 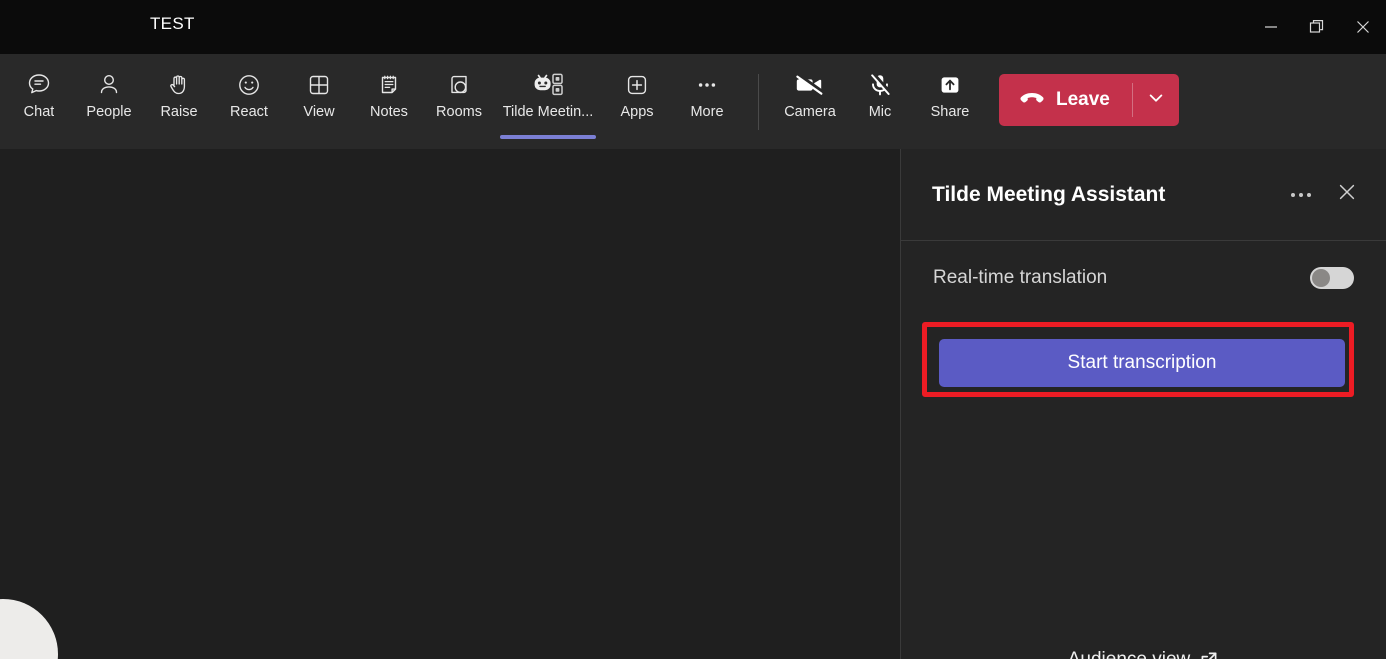 I want to click on panel-more-button, so click(x=1301, y=195).